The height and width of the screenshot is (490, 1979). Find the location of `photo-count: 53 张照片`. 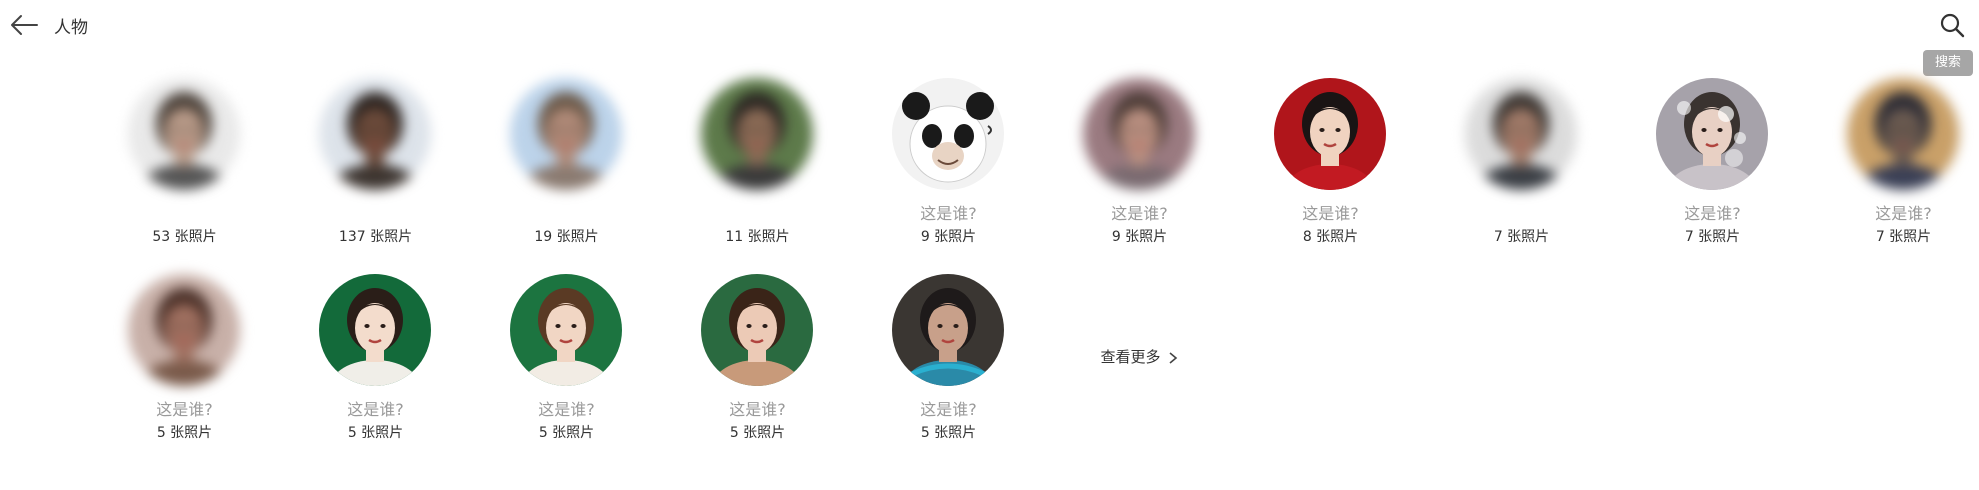

photo-count: 53 张照片 is located at coordinates (184, 237).